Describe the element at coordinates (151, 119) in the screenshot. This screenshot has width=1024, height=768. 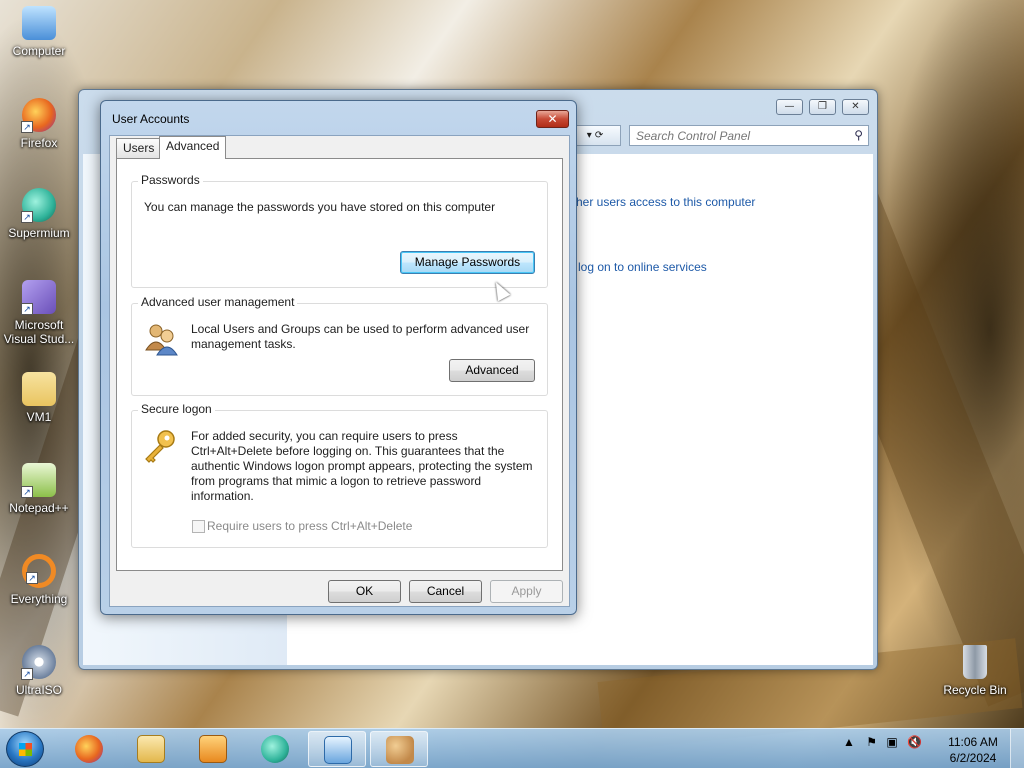
I see `dialog-title: User Accounts` at that location.